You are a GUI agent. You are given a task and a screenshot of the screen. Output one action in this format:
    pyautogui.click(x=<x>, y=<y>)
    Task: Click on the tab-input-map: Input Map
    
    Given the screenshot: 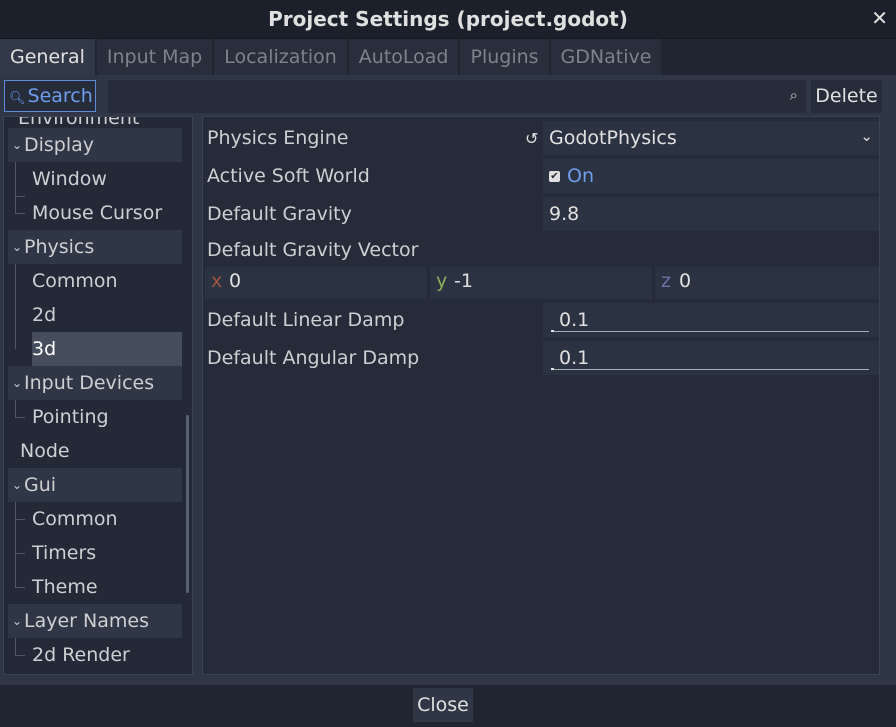 What is the action you would take?
    pyautogui.click(x=154, y=57)
    